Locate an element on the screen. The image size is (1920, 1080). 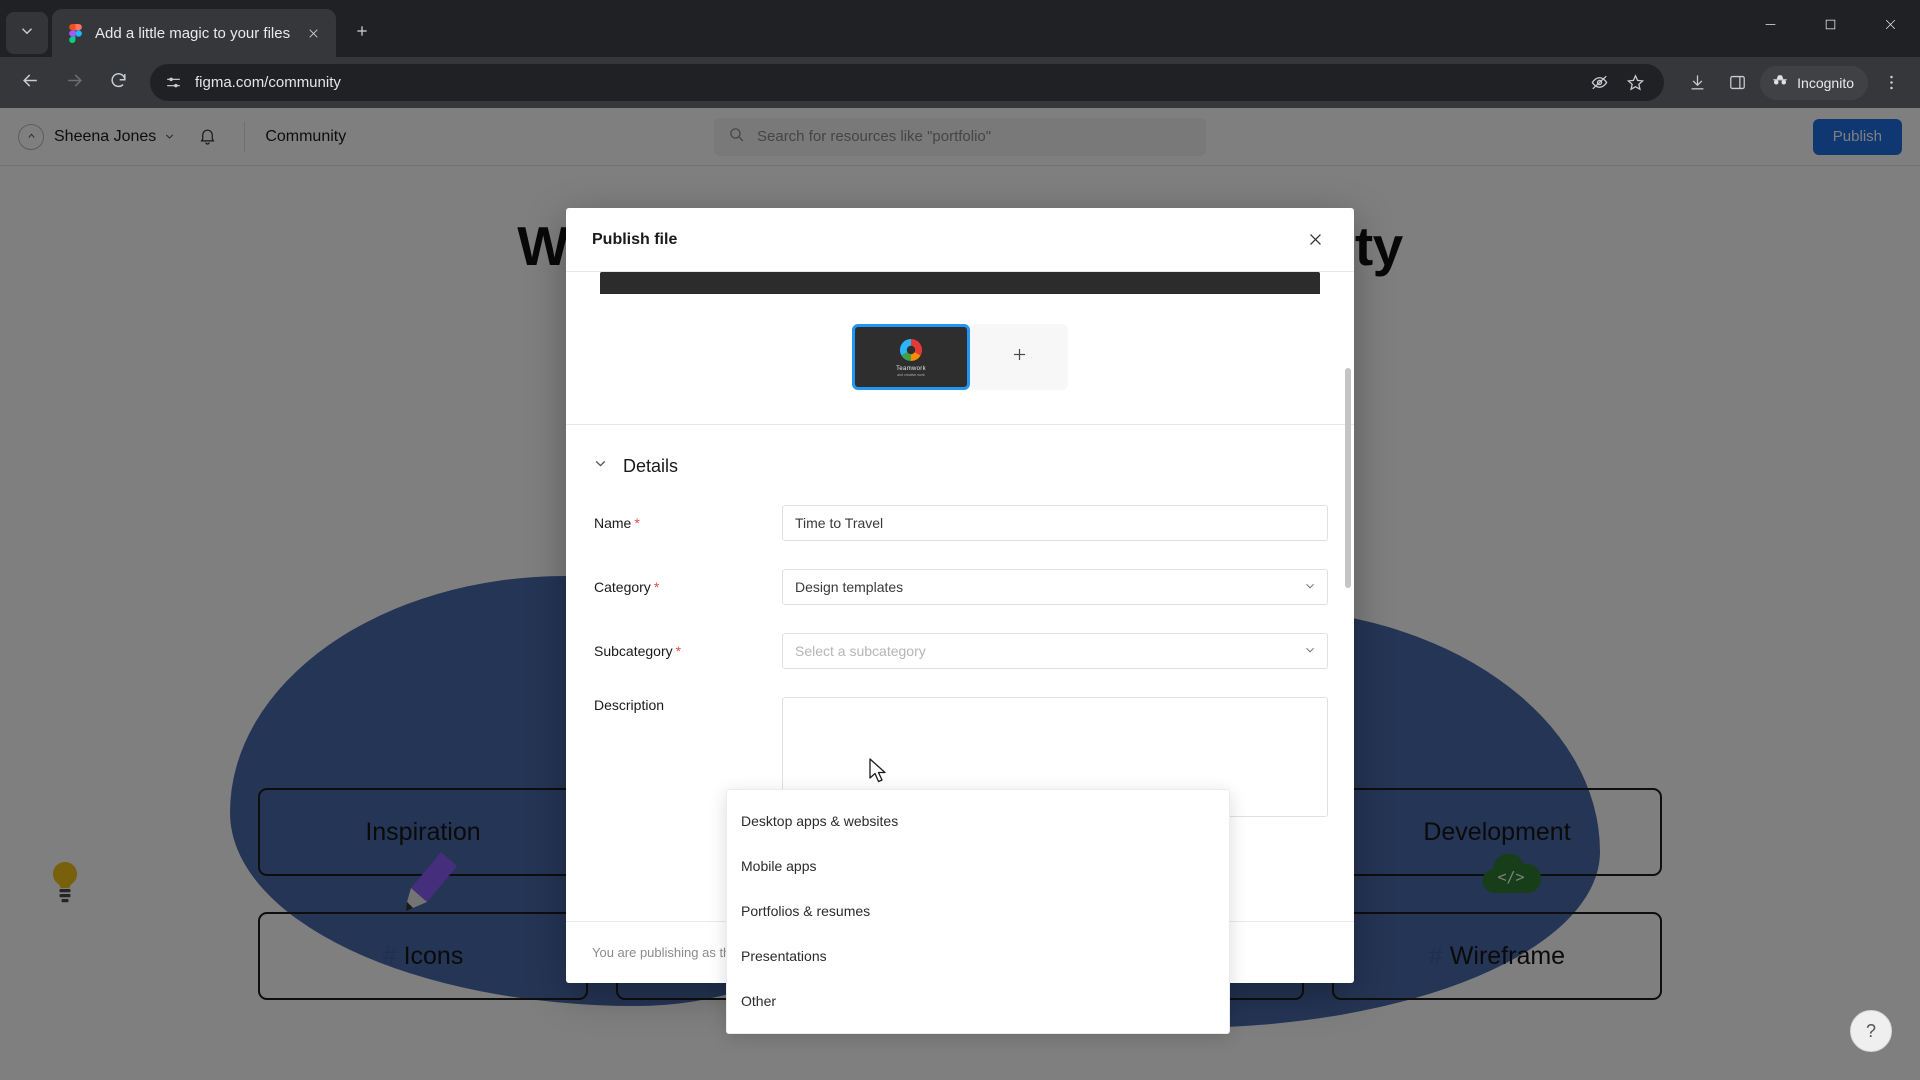
incognito-icon is located at coordinates (1780, 82).